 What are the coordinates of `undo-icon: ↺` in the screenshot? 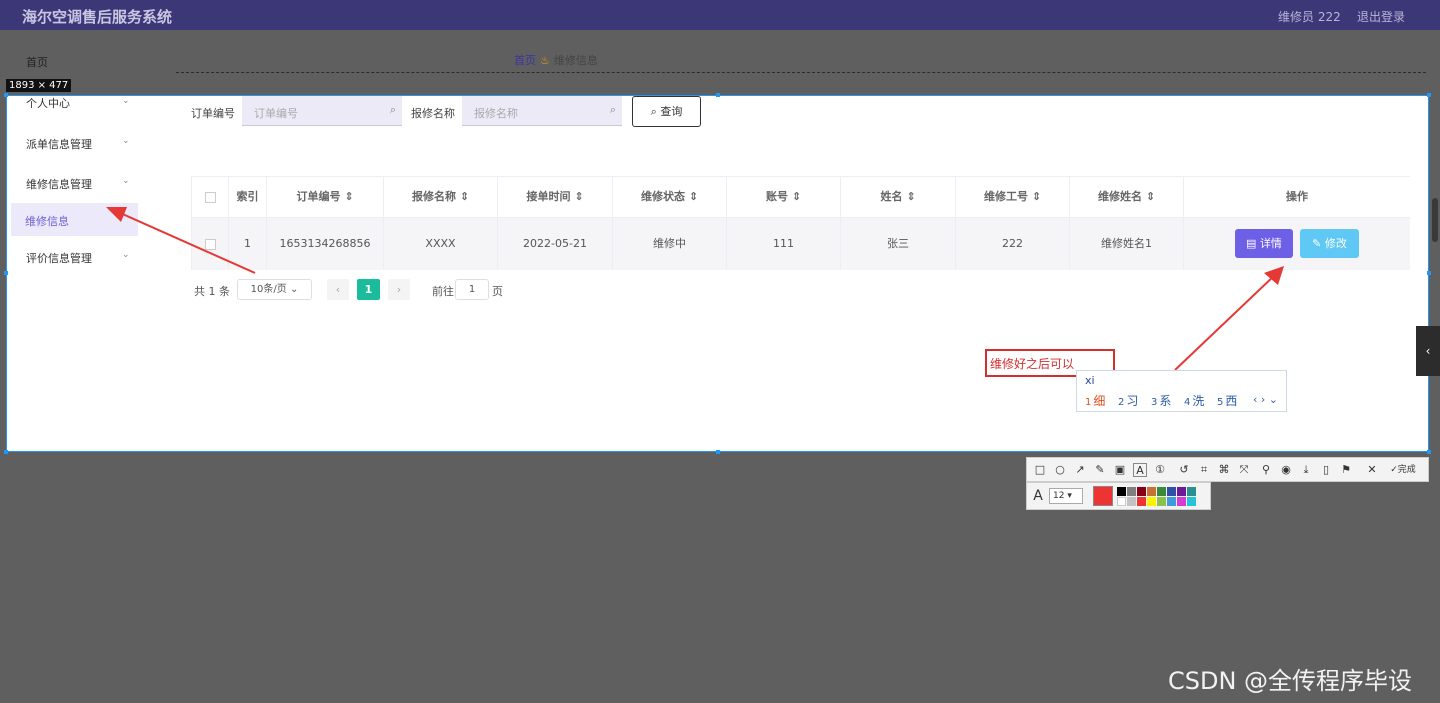 It's located at (1184, 470).